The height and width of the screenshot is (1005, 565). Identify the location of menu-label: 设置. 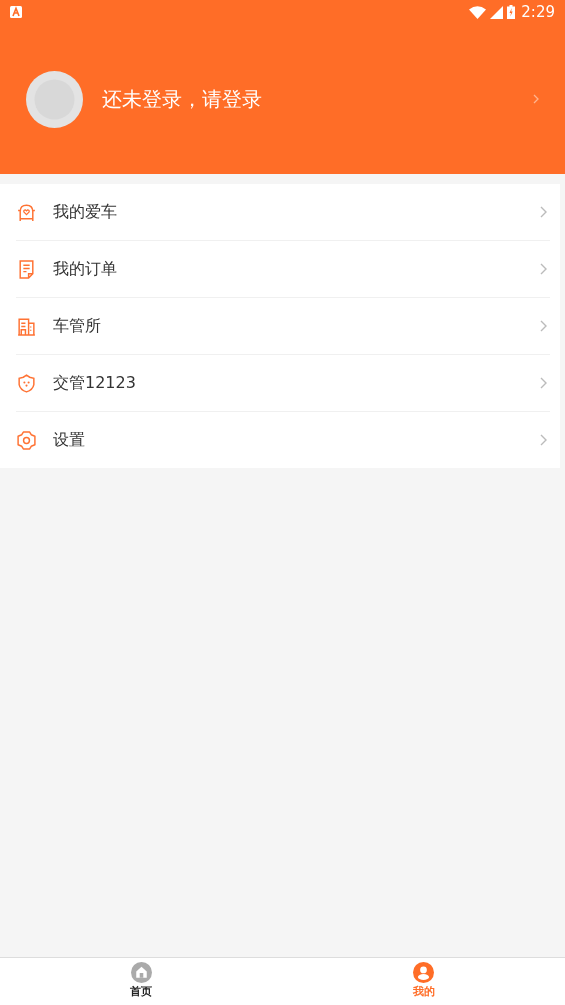
(69, 440).